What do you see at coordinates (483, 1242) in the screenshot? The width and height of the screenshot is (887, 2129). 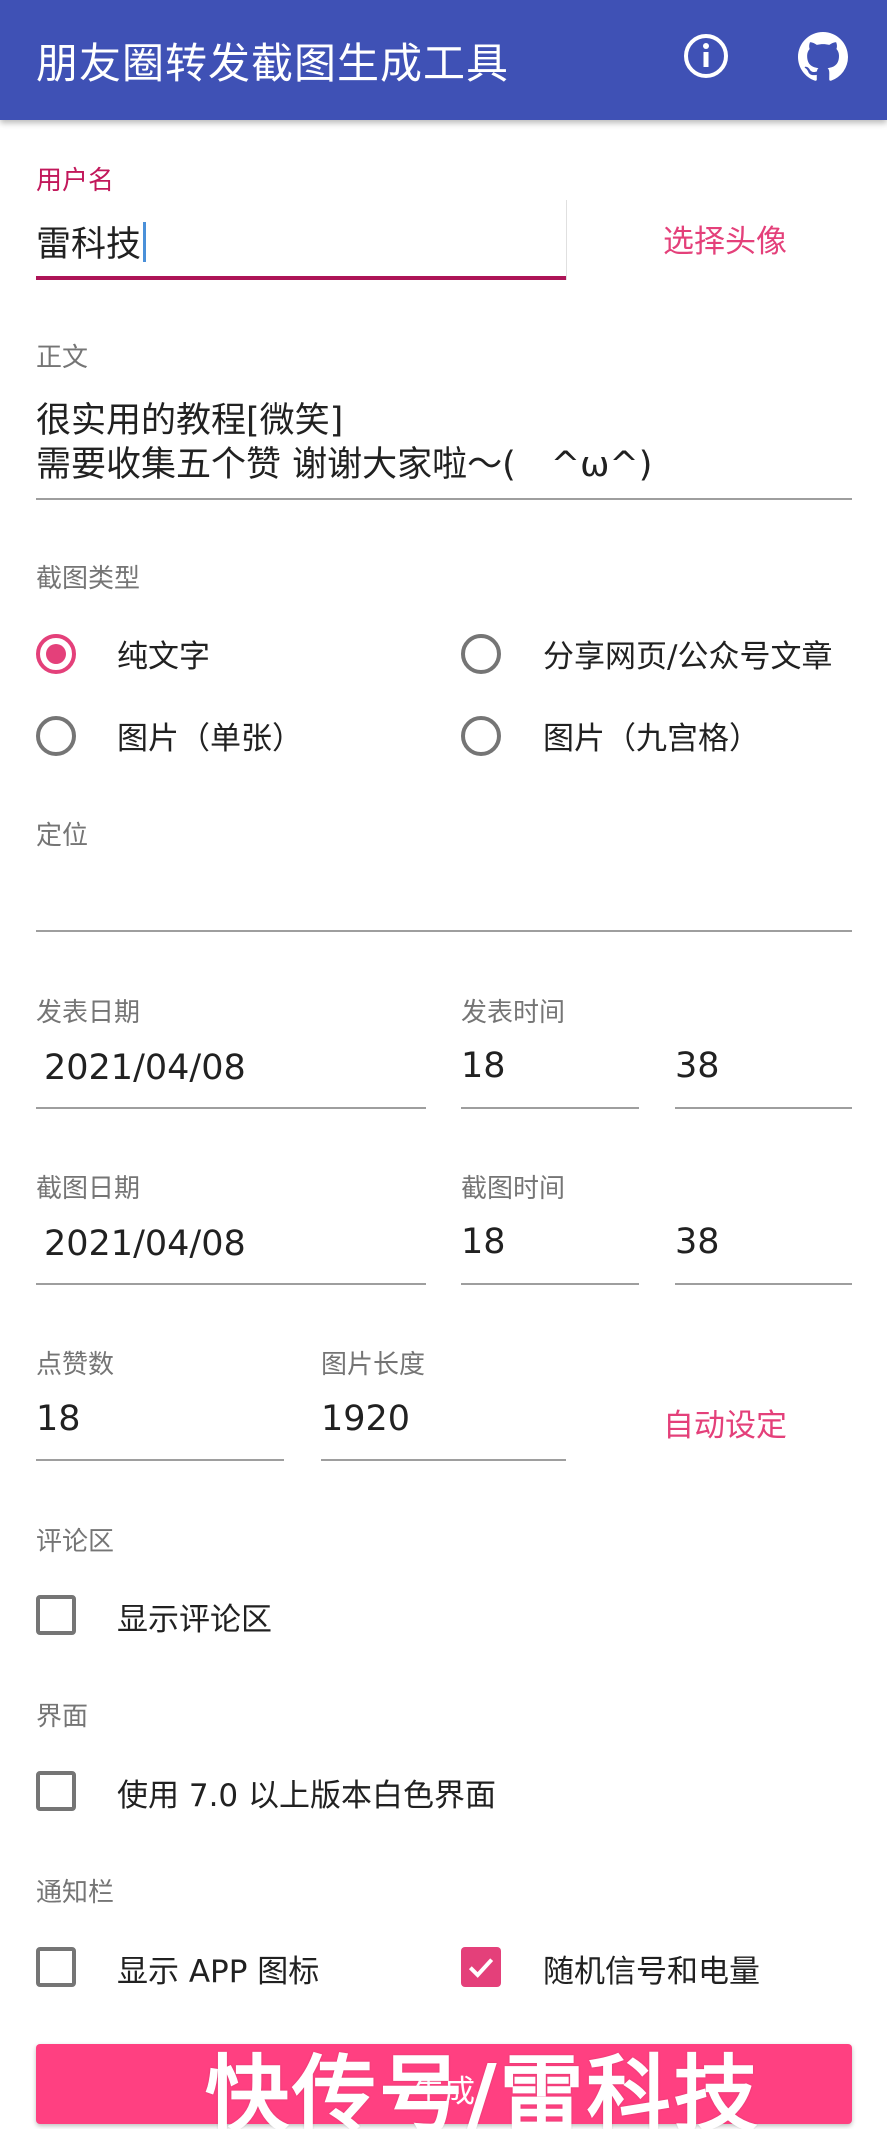 I see `capture-hour-field: 18` at bounding box center [483, 1242].